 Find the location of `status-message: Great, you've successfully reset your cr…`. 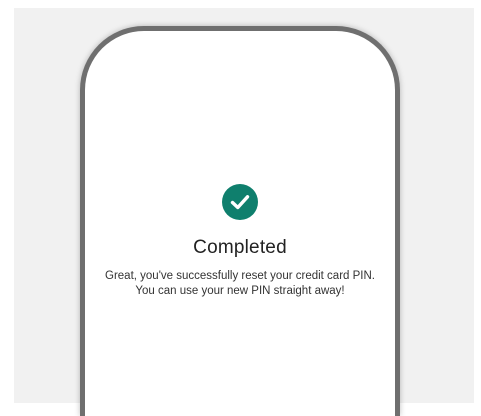

status-message: Great, you've successfully reset your cr… is located at coordinates (240, 283).